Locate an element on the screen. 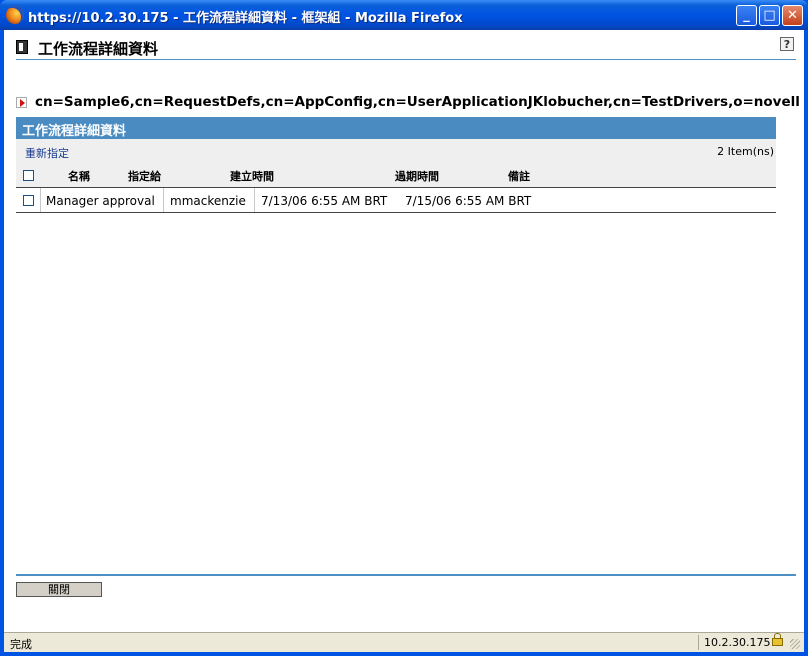 Image resolution: width=808 pixels, height=656 pixels. column-header-notes: 備註 is located at coordinates (519, 176).